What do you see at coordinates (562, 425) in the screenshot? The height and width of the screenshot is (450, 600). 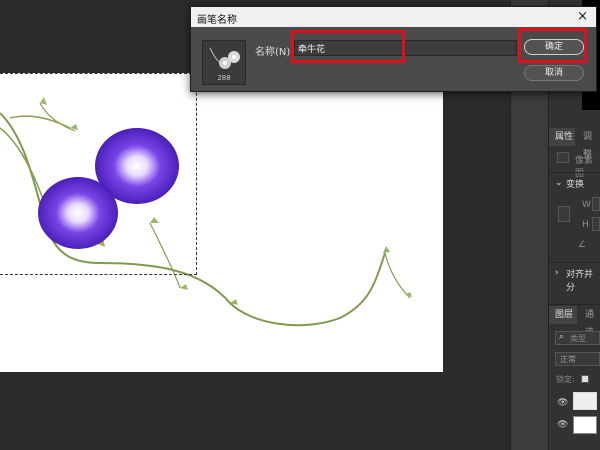 I see `eye-icon-background: 👁` at bounding box center [562, 425].